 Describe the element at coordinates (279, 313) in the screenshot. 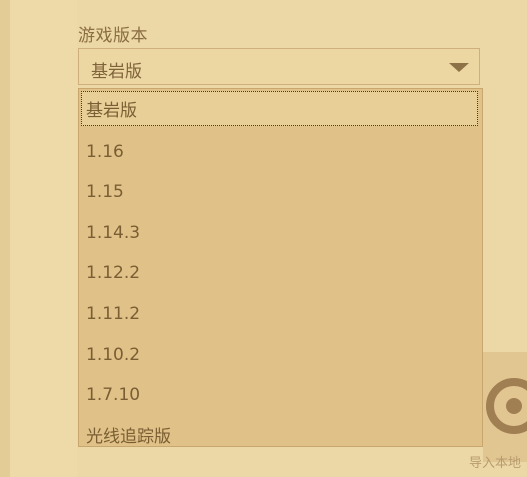

I see `option-1-11-2: 1.11.2` at that location.